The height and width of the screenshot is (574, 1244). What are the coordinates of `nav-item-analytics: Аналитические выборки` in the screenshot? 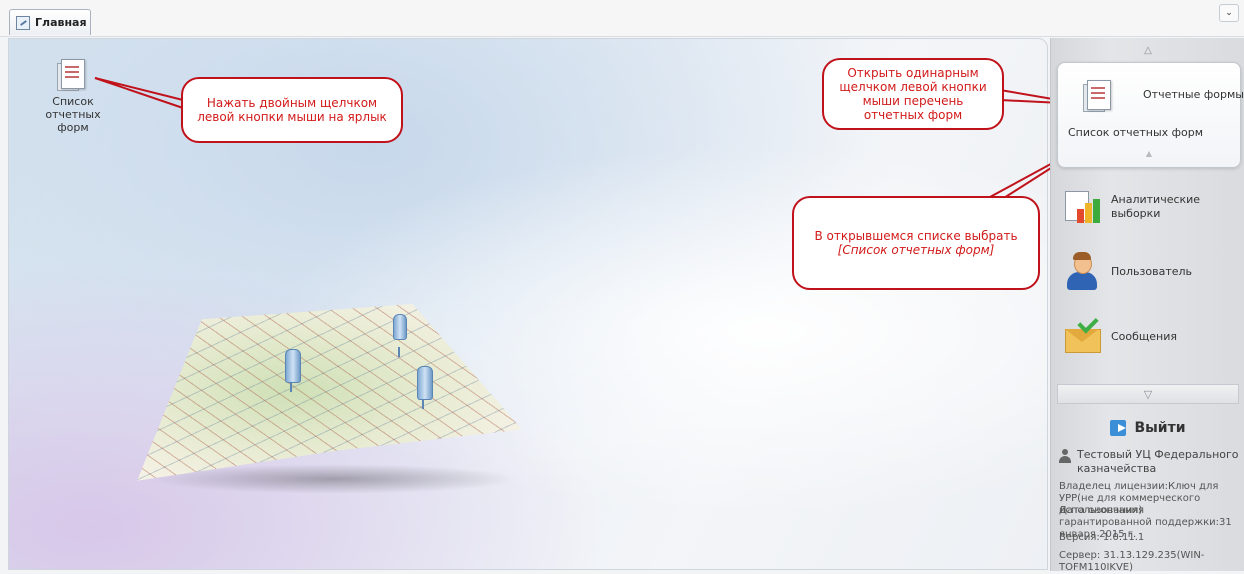 It's located at (1153, 207).